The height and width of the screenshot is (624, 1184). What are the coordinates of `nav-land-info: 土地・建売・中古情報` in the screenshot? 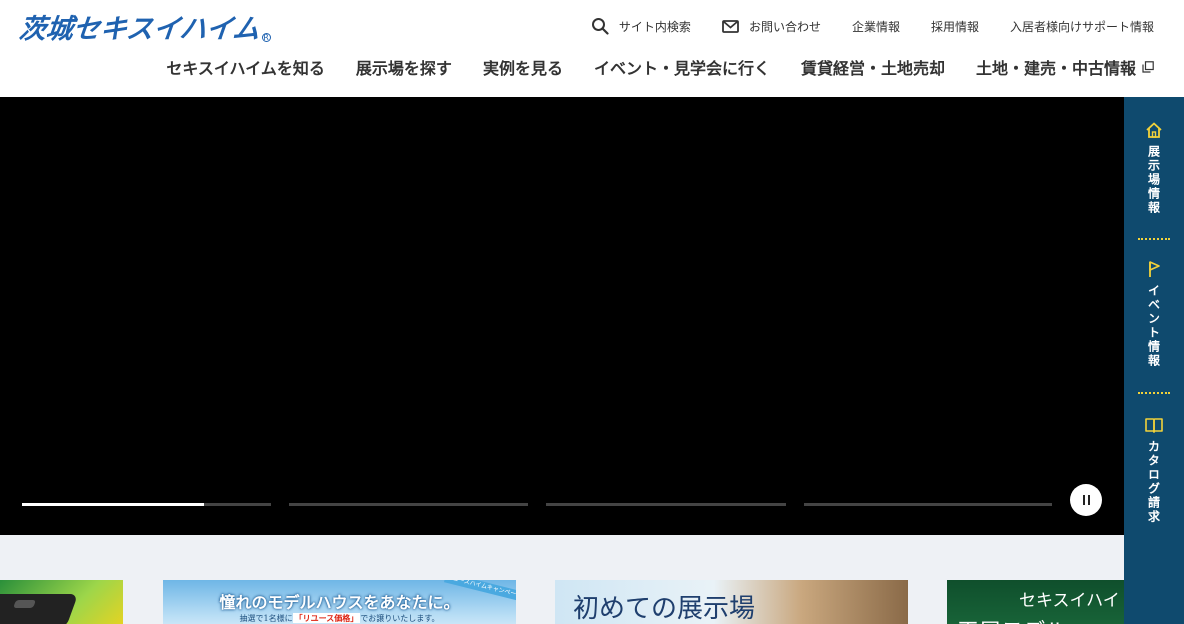 It's located at (1065, 67).